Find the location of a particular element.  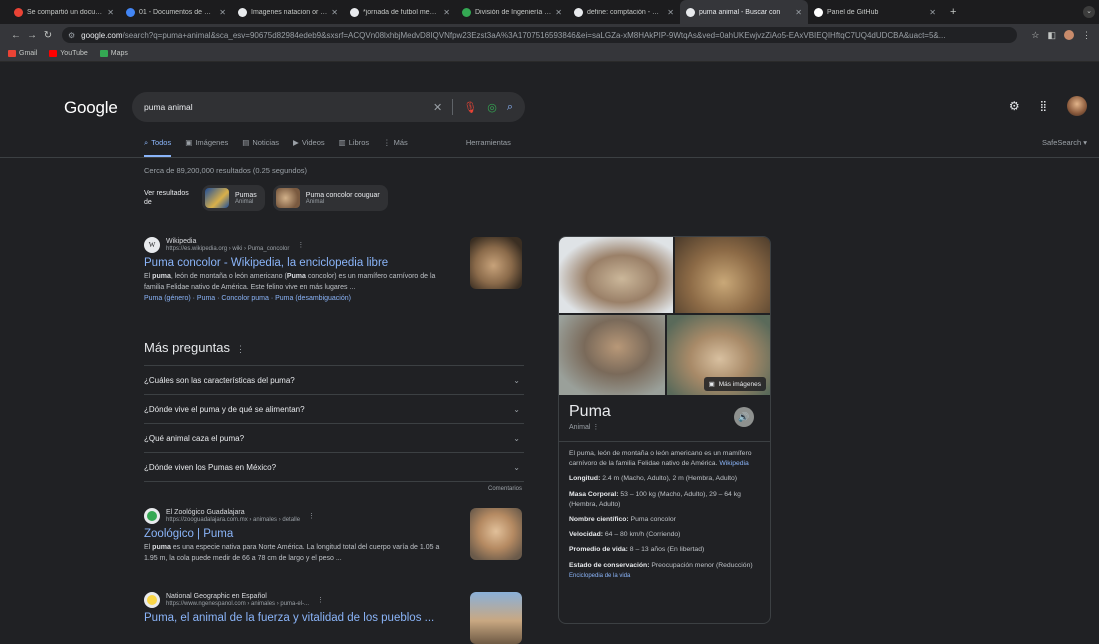

kp-fact-source-link: Enciclopedia de la vida is located at coordinates (599, 576).